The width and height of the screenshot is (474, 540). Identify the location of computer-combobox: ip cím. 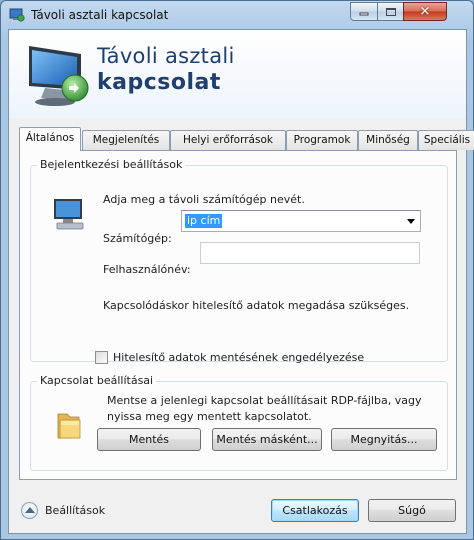
(301, 221).